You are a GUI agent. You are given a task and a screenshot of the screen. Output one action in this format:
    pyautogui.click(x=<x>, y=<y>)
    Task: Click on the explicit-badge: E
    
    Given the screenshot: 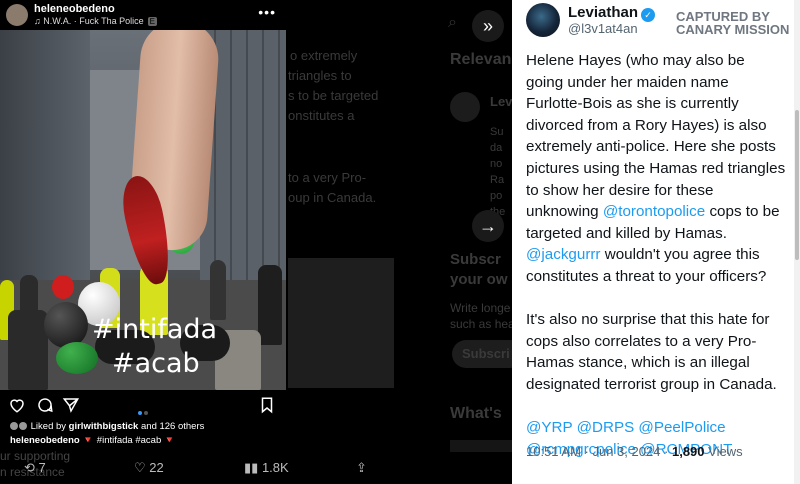 What is the action you would take?
    pyautogui.click(x=152, y=21)
    